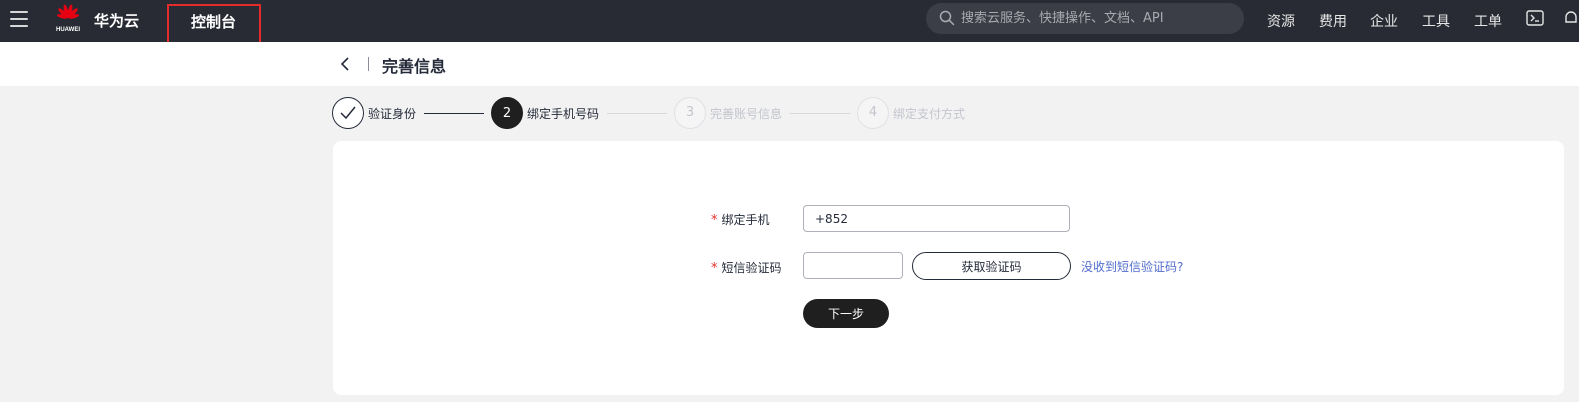  I want to click on cloud-shell-icon, so click(1535, 18).